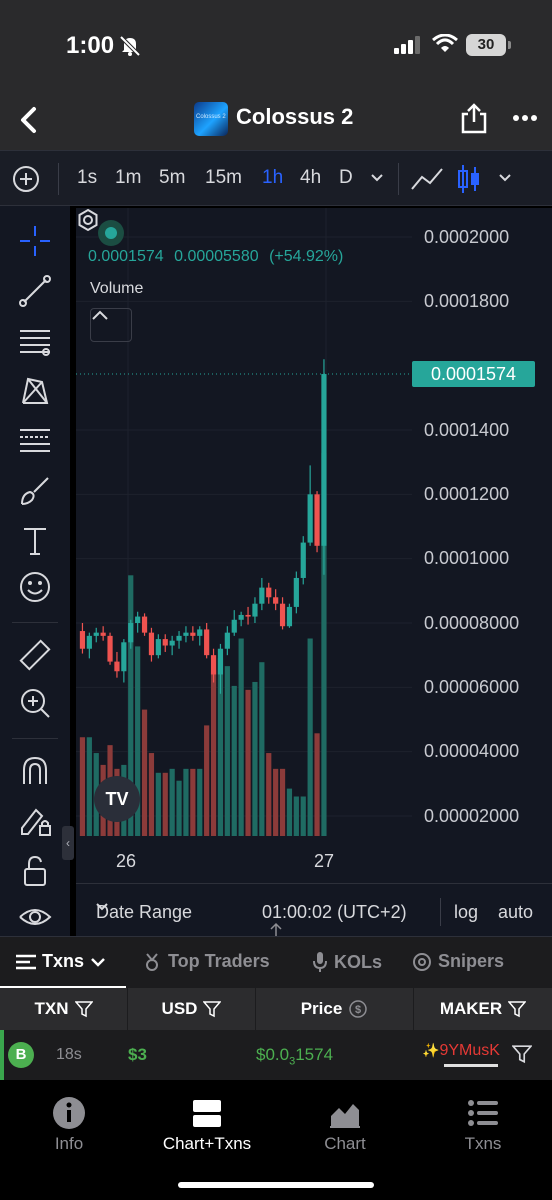 The width and height of the screenshot is (552, 1200). What do you see at coordinates (26, 179) in the screenshot?
I see `add-indicator-icon` at bounding box center [26, 179].